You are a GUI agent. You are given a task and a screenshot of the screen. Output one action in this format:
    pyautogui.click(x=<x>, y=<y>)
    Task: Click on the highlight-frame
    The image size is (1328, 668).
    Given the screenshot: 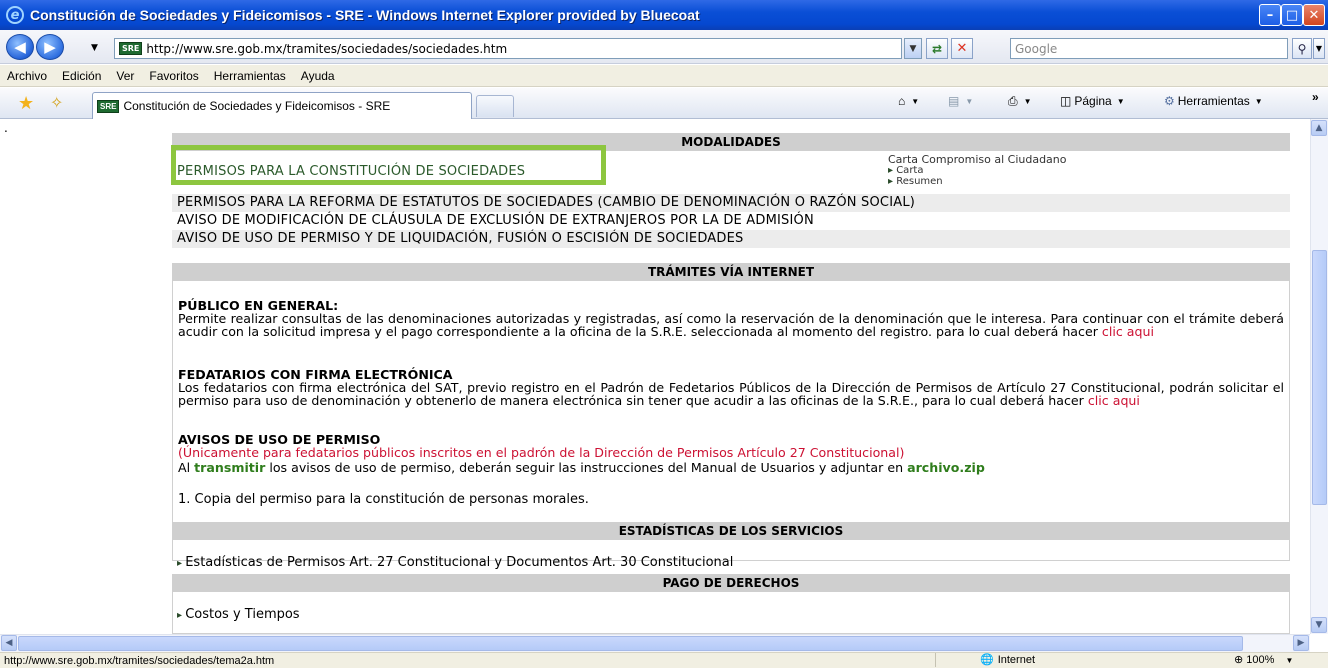 What is the action you would take?
    pyautogui.click(x=388, y=165)
    